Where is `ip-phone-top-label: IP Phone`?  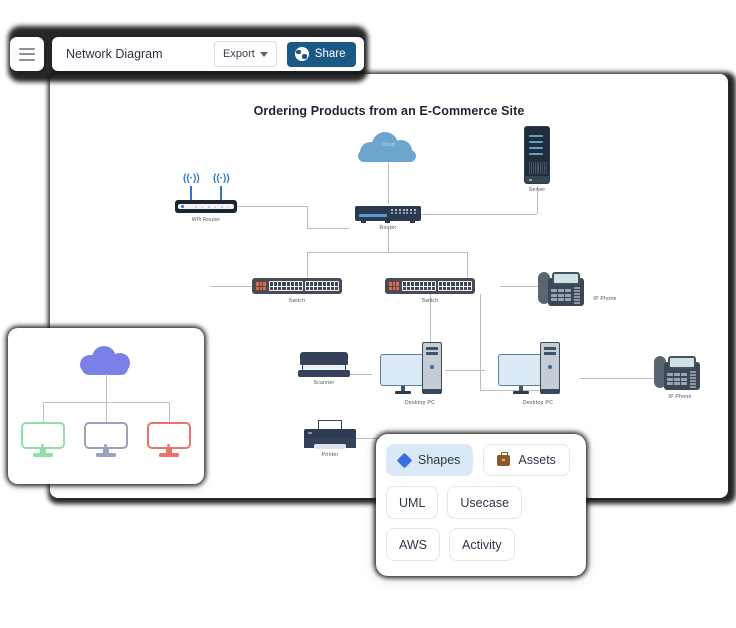 ip-phone-top-label: IP Phone is located at coordinates (605, 299).